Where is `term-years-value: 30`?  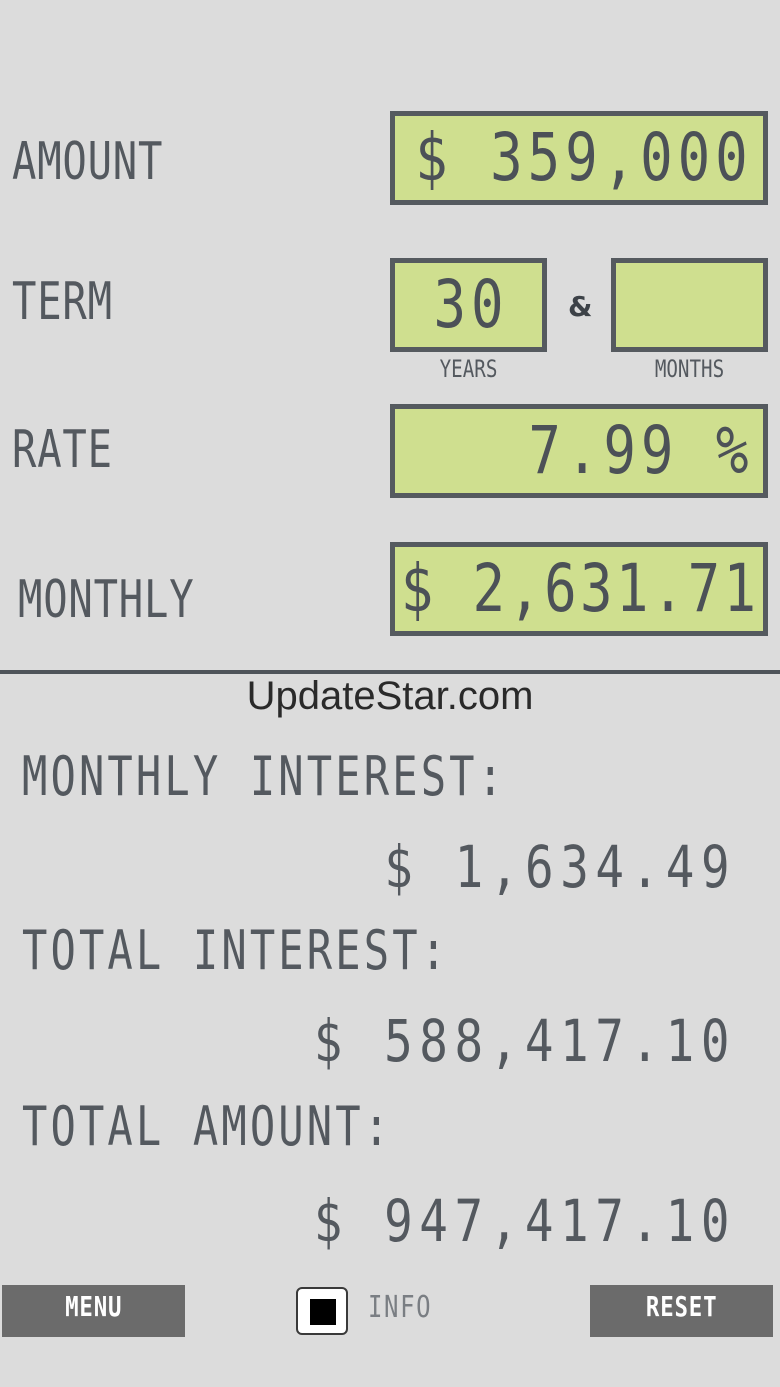 term-years-value: 30 is located at coordinates (470, 304).